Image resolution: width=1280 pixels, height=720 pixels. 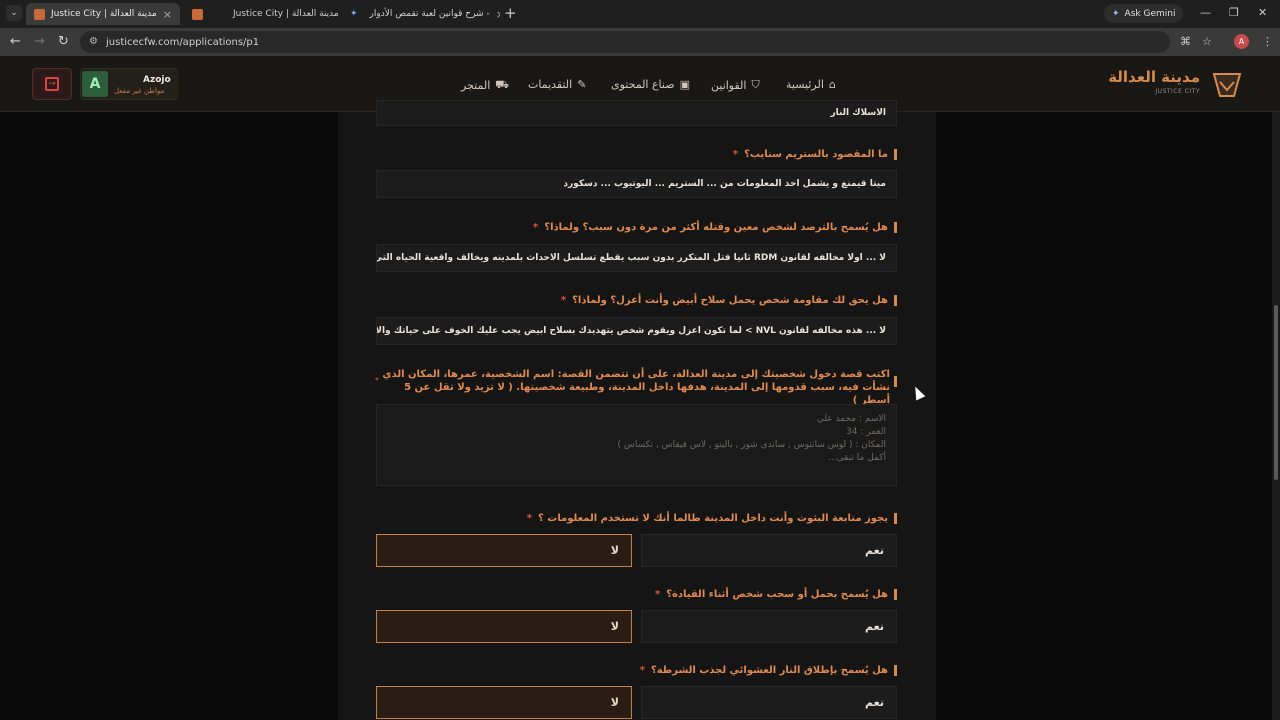 I want to click on cart-icon: ⛟, so click(x=502, y=84).